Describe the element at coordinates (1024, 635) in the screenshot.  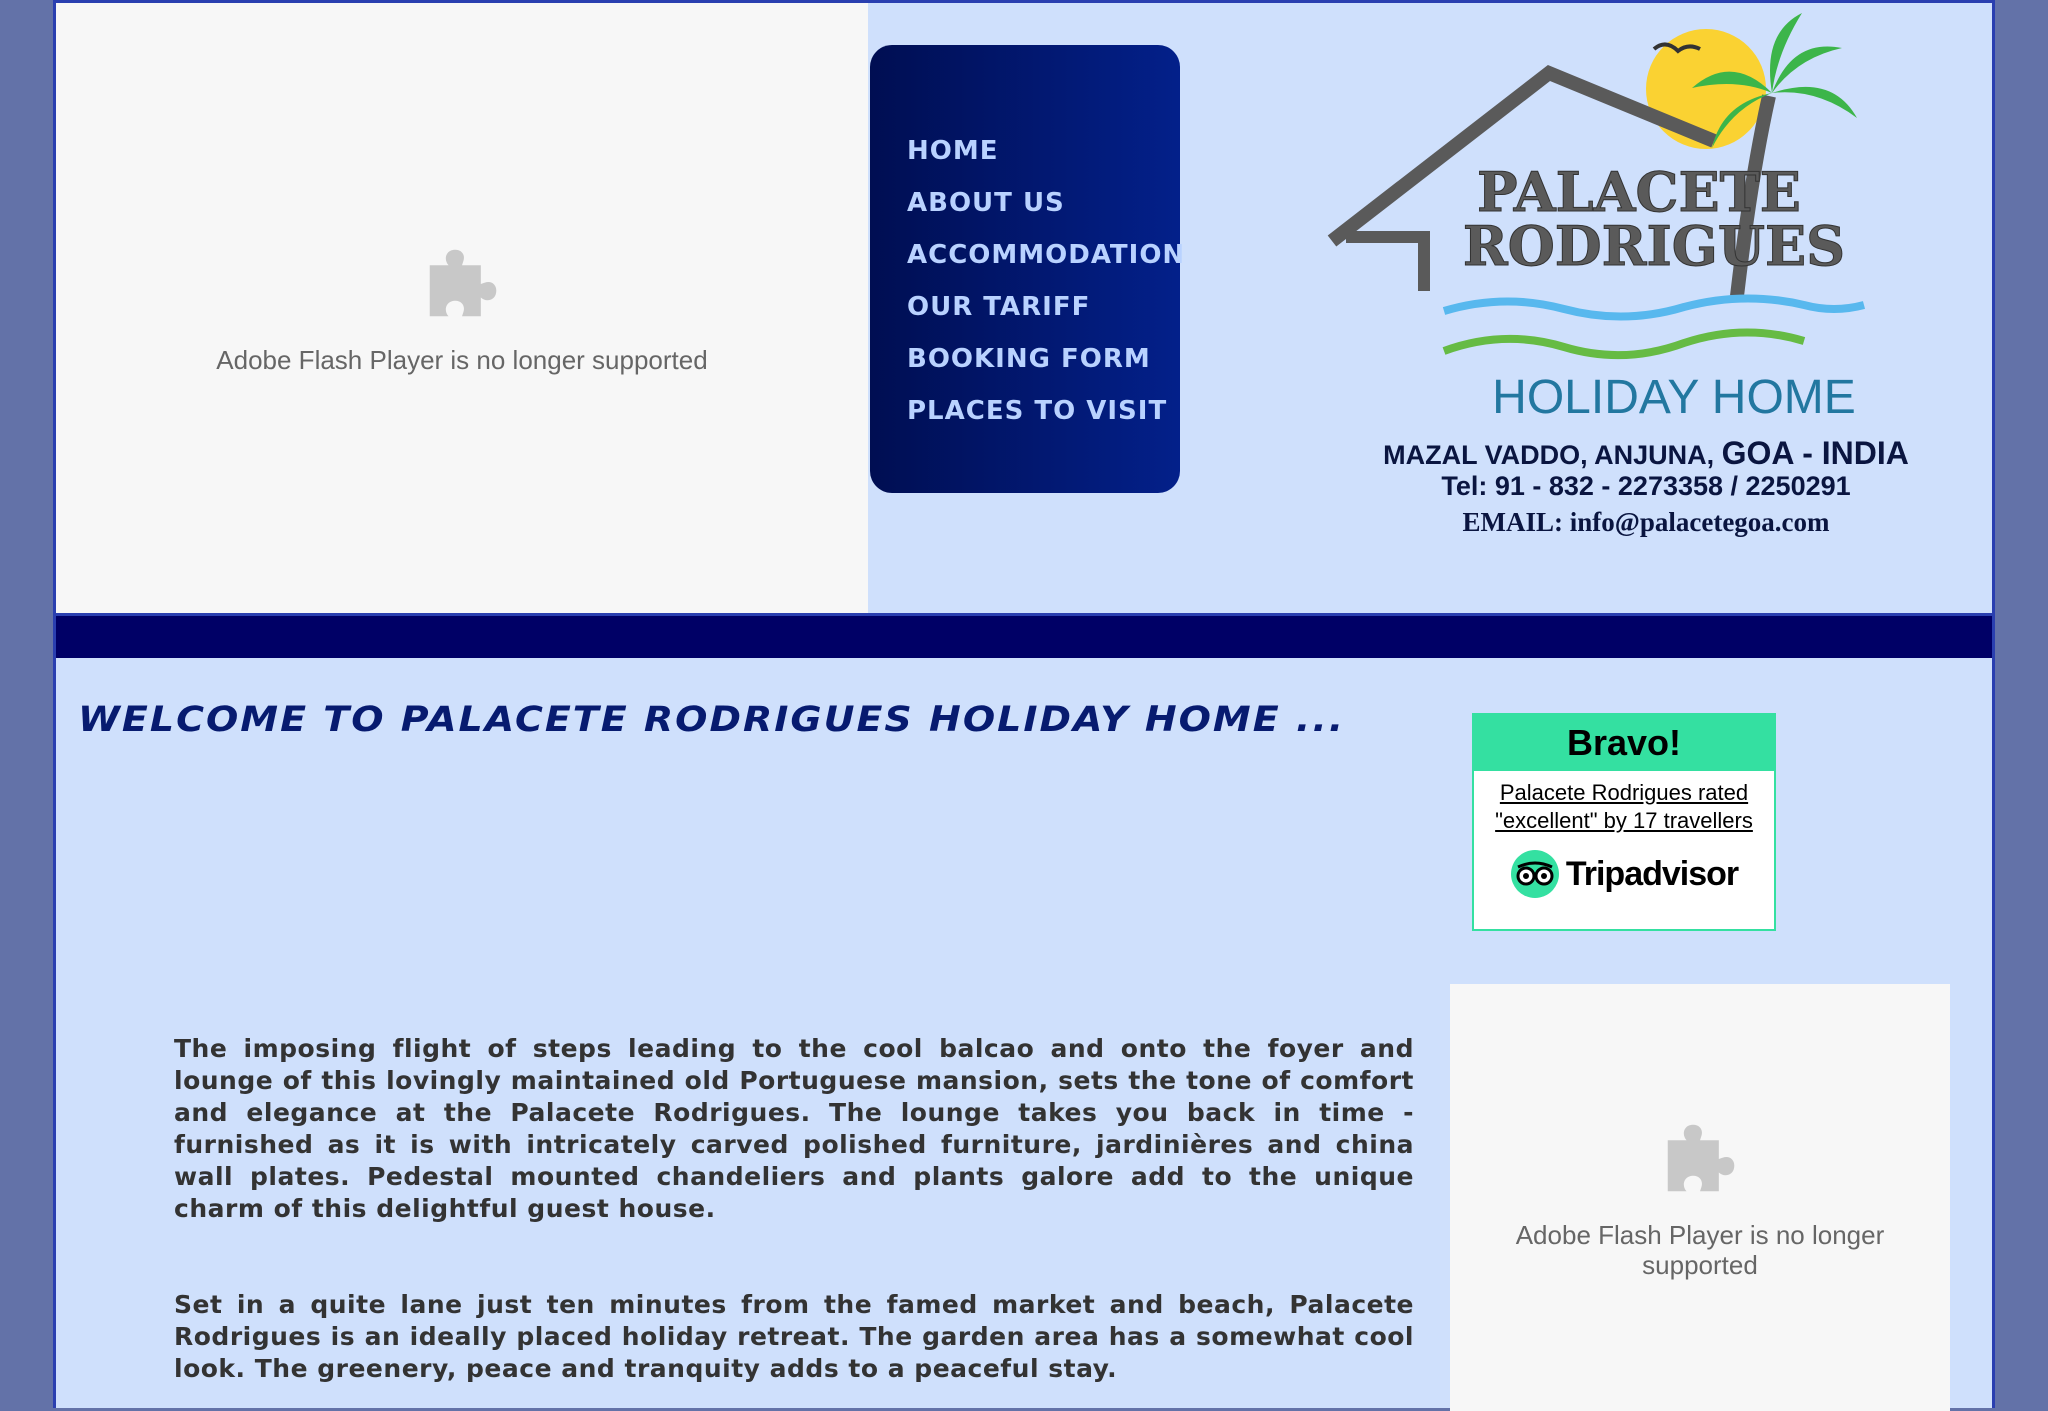
I see `header-divider-bar` at that location.